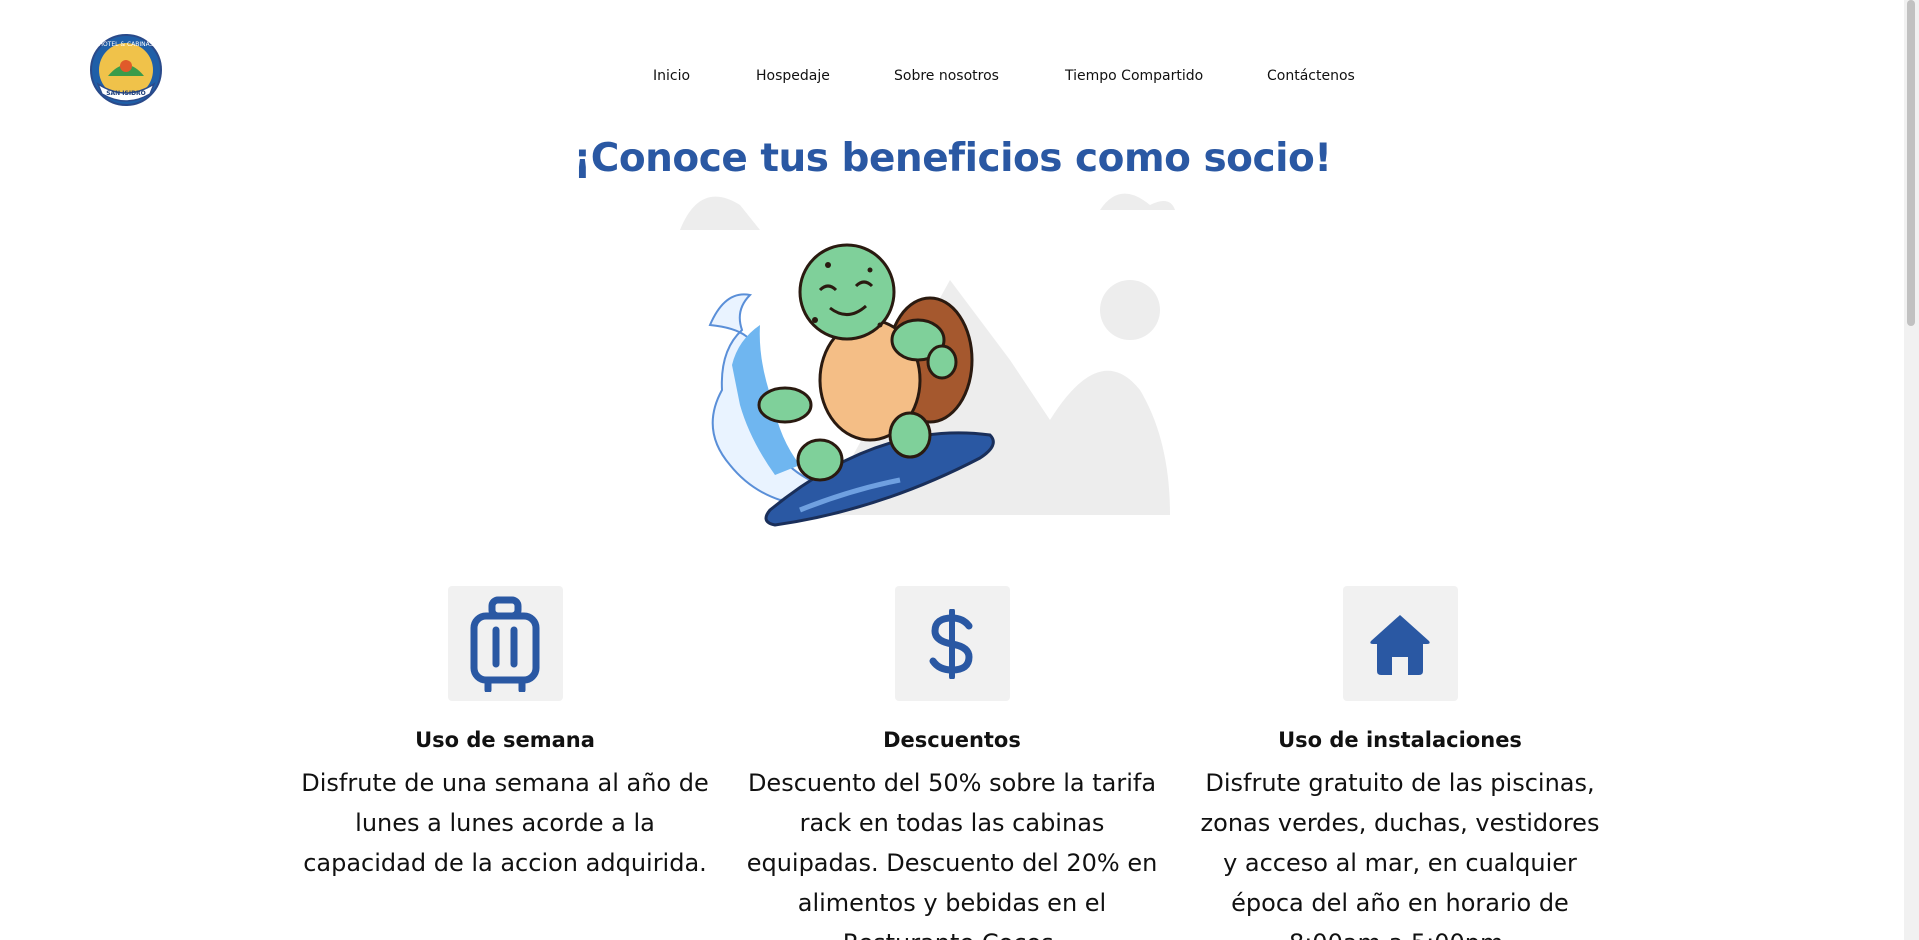 The width and height of the screenshot is (1919, 940). I want to click on nav-item-hospedaje: Hospedaje, so click(793, 76).